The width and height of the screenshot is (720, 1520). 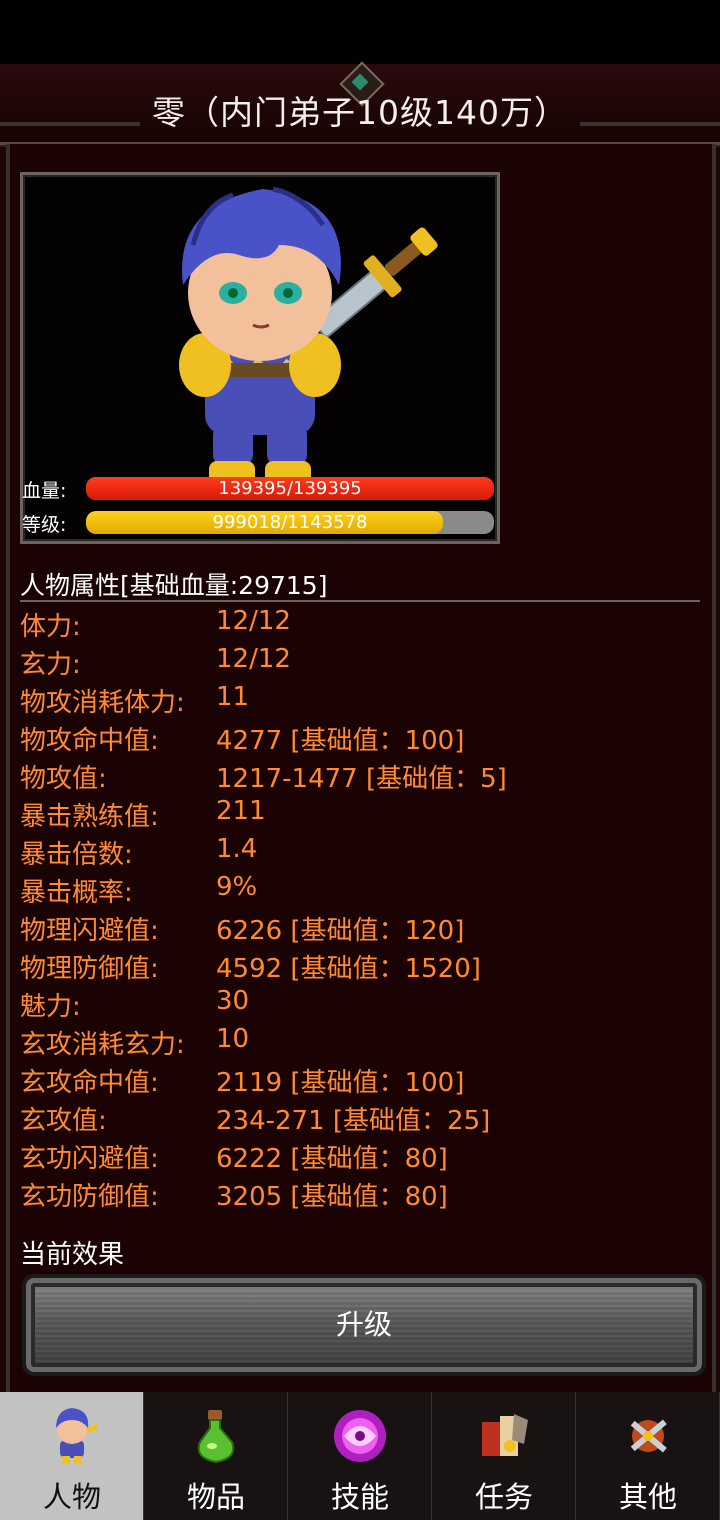 What do you see at coordinates (364, 1325) in the screenshot?
I see `upgrade-button: 升级` at bounding box center [364, 1325].